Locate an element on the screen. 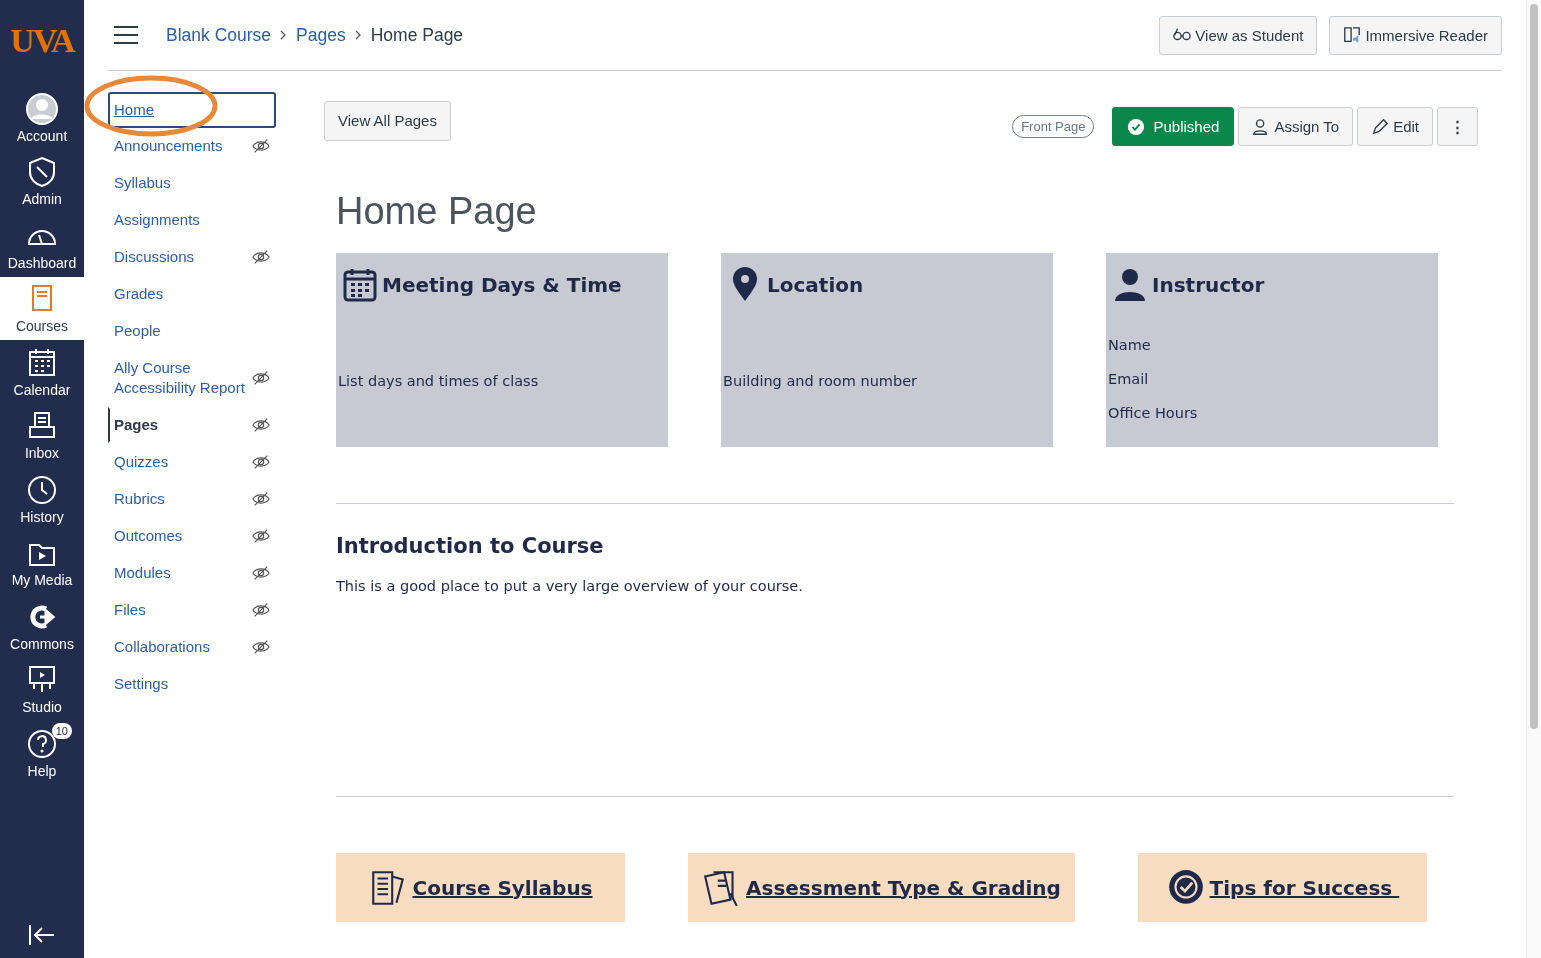 The width and height of the screenshot is (1541, 958). course-nav-link: Syllabus is located at coordinates (192, 183).